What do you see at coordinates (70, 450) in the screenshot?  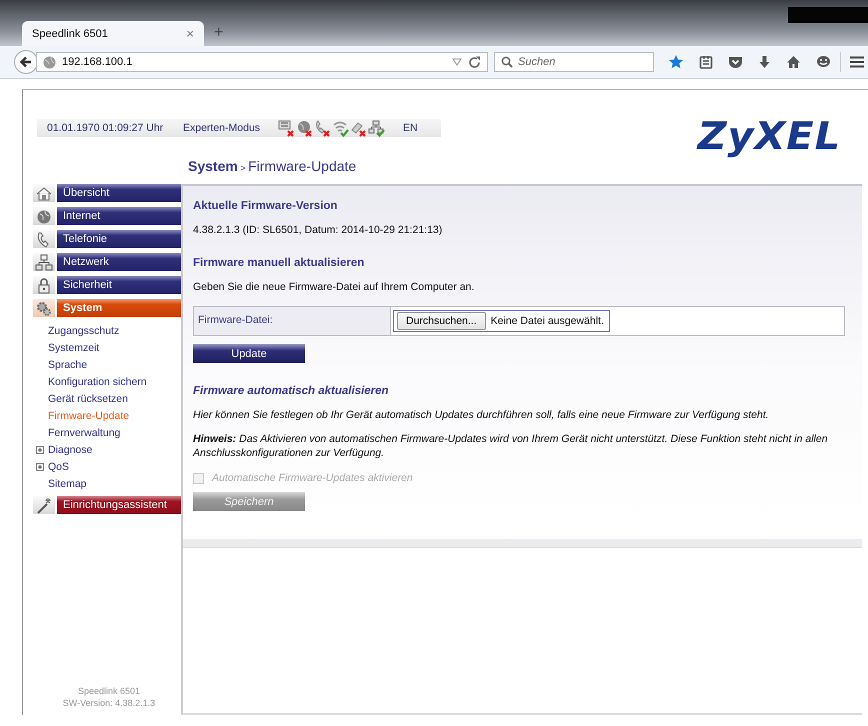 I see `submenu-item: Diagnose` at bounding box center [70, 450].